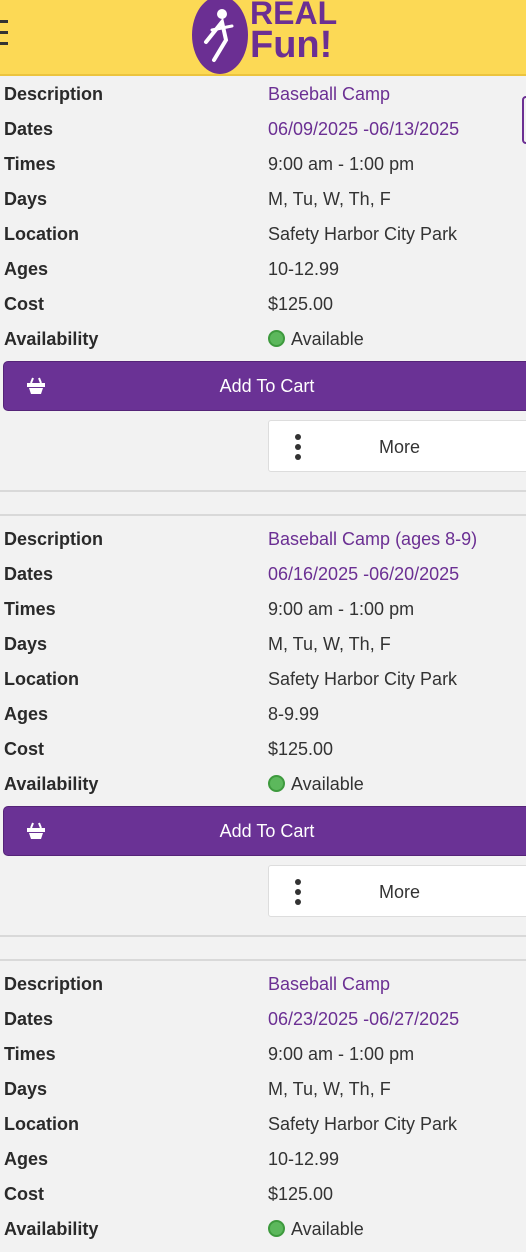 The image size is (526, 1252). I want to click on row-description: Description Baseball Camp (ages 8-9), so click(263, 539).